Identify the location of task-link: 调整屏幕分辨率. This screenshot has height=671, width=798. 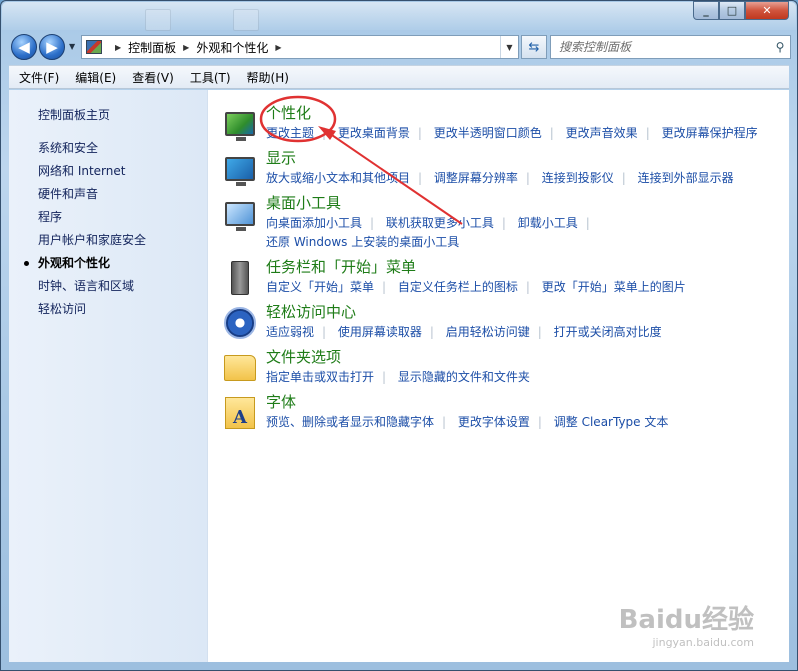
(476, 178).